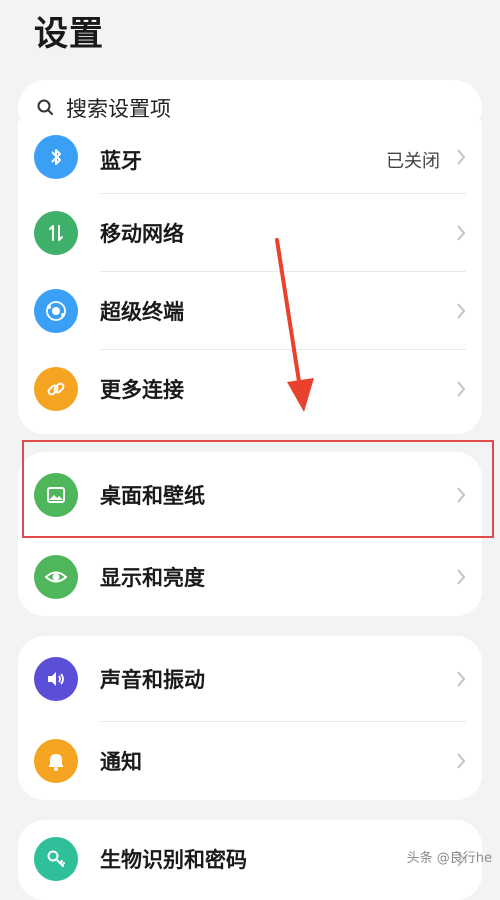 The image size is (500, 900). I want to click on bell-icon, so click(56, 761).